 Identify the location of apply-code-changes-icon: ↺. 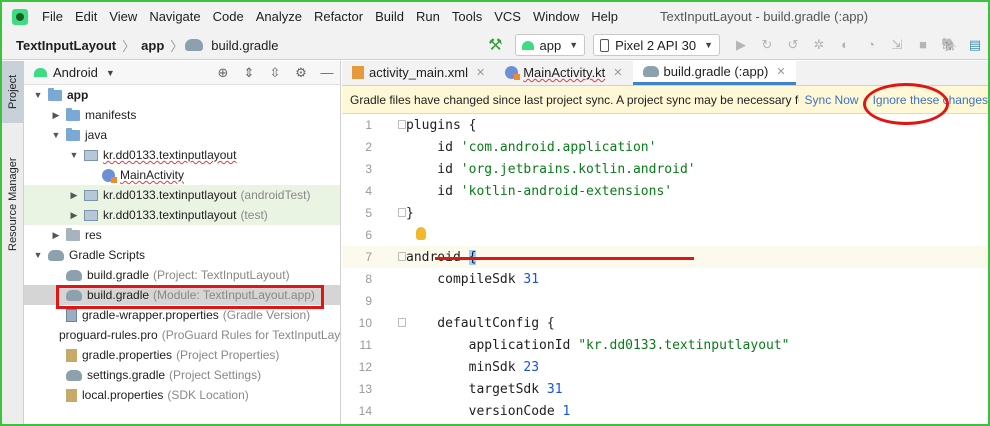
(793, 45).